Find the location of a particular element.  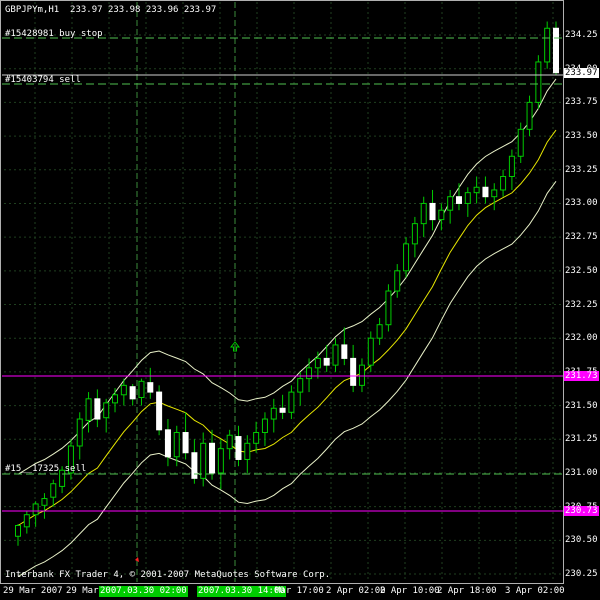

price-tick-label: 234.25 is located at coordinates (581, 35).